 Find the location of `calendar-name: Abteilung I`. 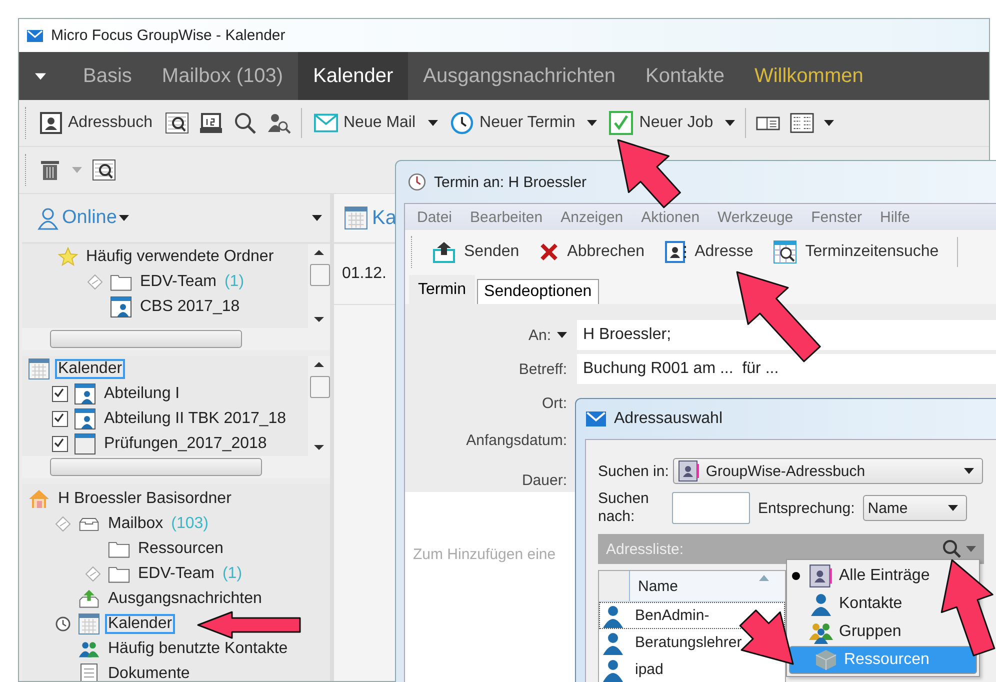

calendar-name: Abteilung I is located at coordinates (142, 393).